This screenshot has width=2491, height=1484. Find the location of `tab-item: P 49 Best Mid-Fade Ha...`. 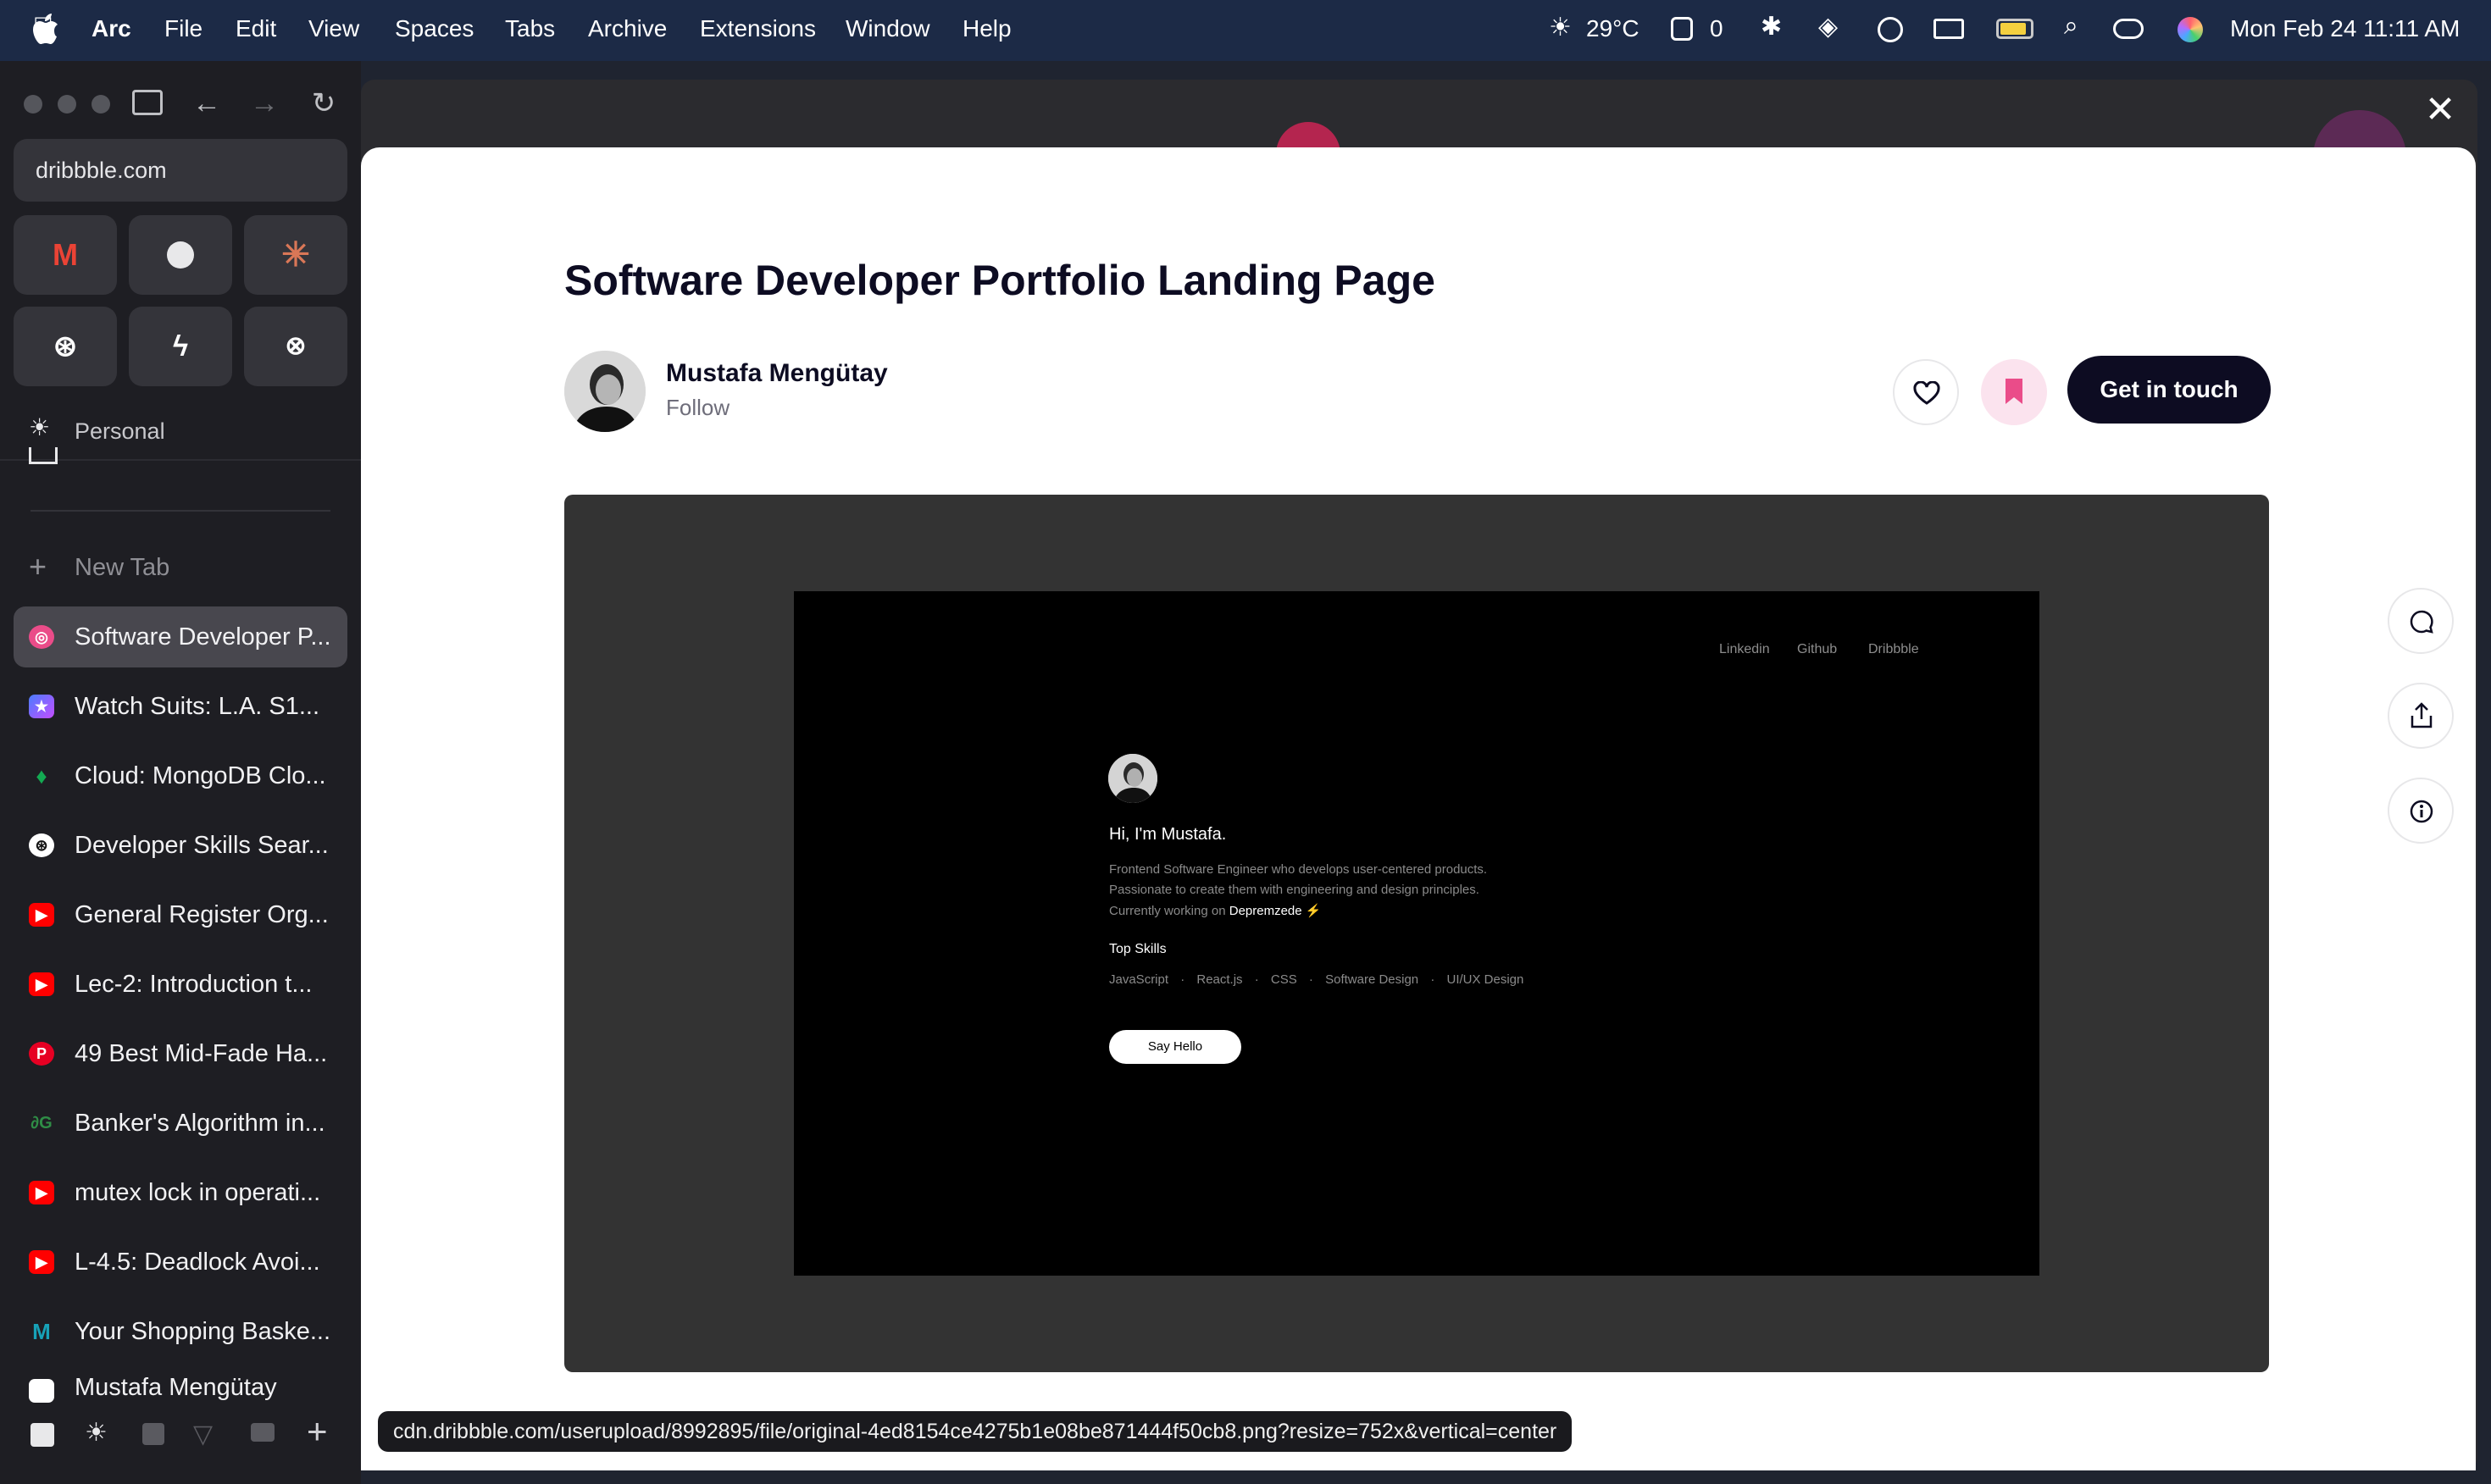

tab-item: P 49 Best Mid-Fade Ha... is located at coordinates (180, 1053).